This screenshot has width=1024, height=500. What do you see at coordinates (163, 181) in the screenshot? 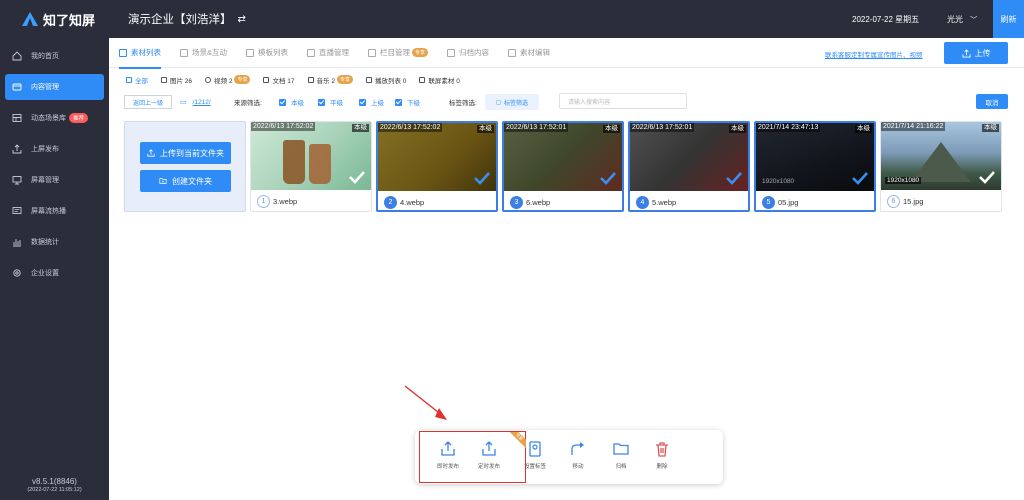
I see `folder-plus-icon` at bounding box center [163, 181].